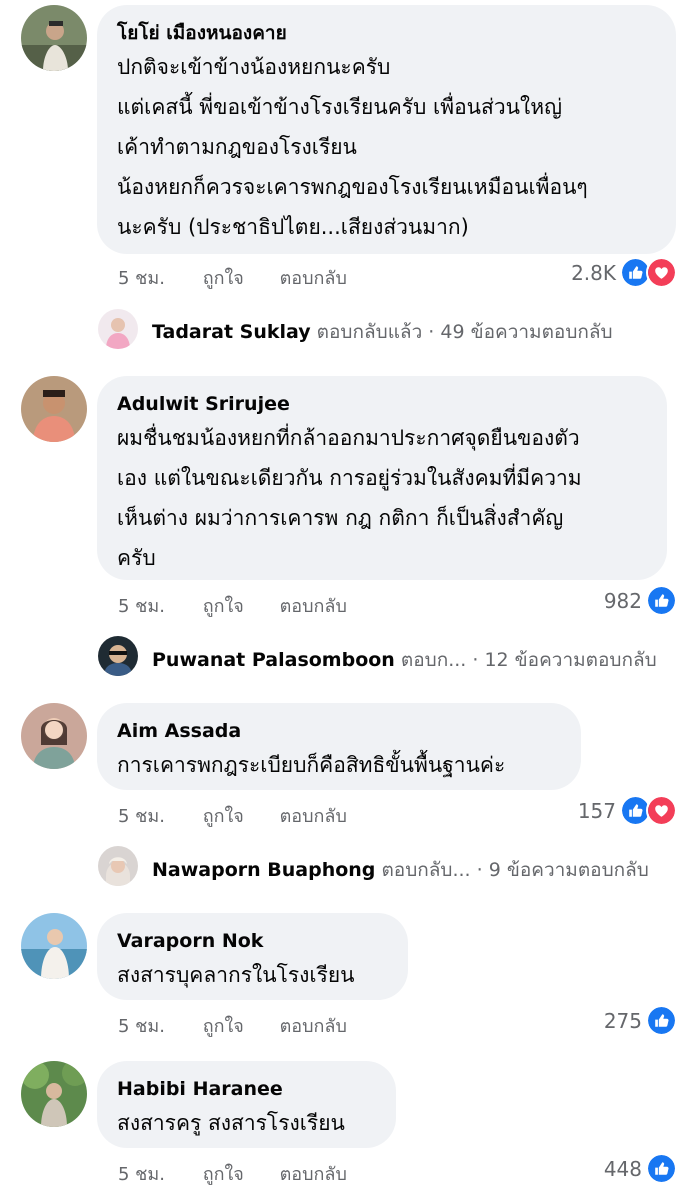 This screenshot has height=1200, width=696. What do you see at coordinates (623, 601) in the screenshot?
I see `reaction-count: 982` at bounding box center [623, 601].